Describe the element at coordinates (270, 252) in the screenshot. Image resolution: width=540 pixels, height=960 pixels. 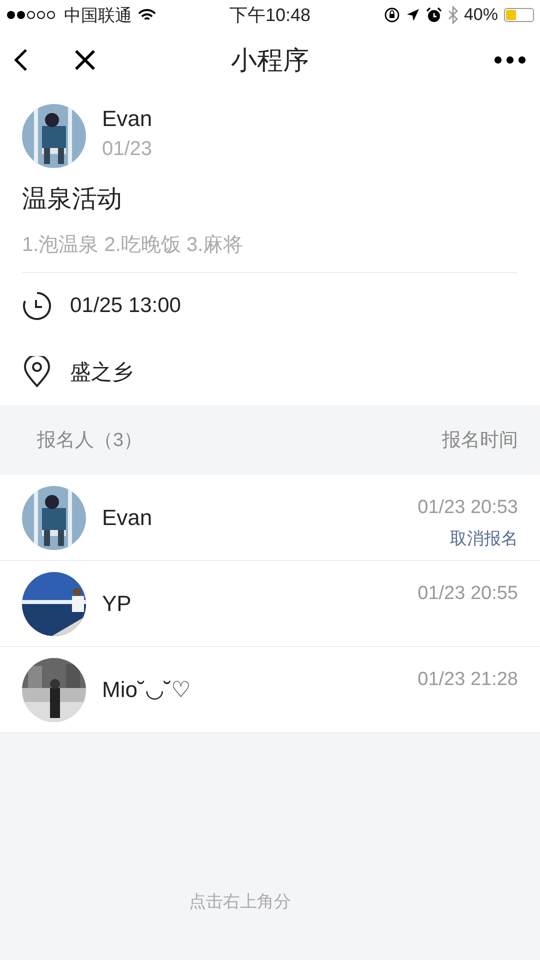
I see `event-description: 1.泡温泉 2.吃晚饭 3.麻将` at that location.